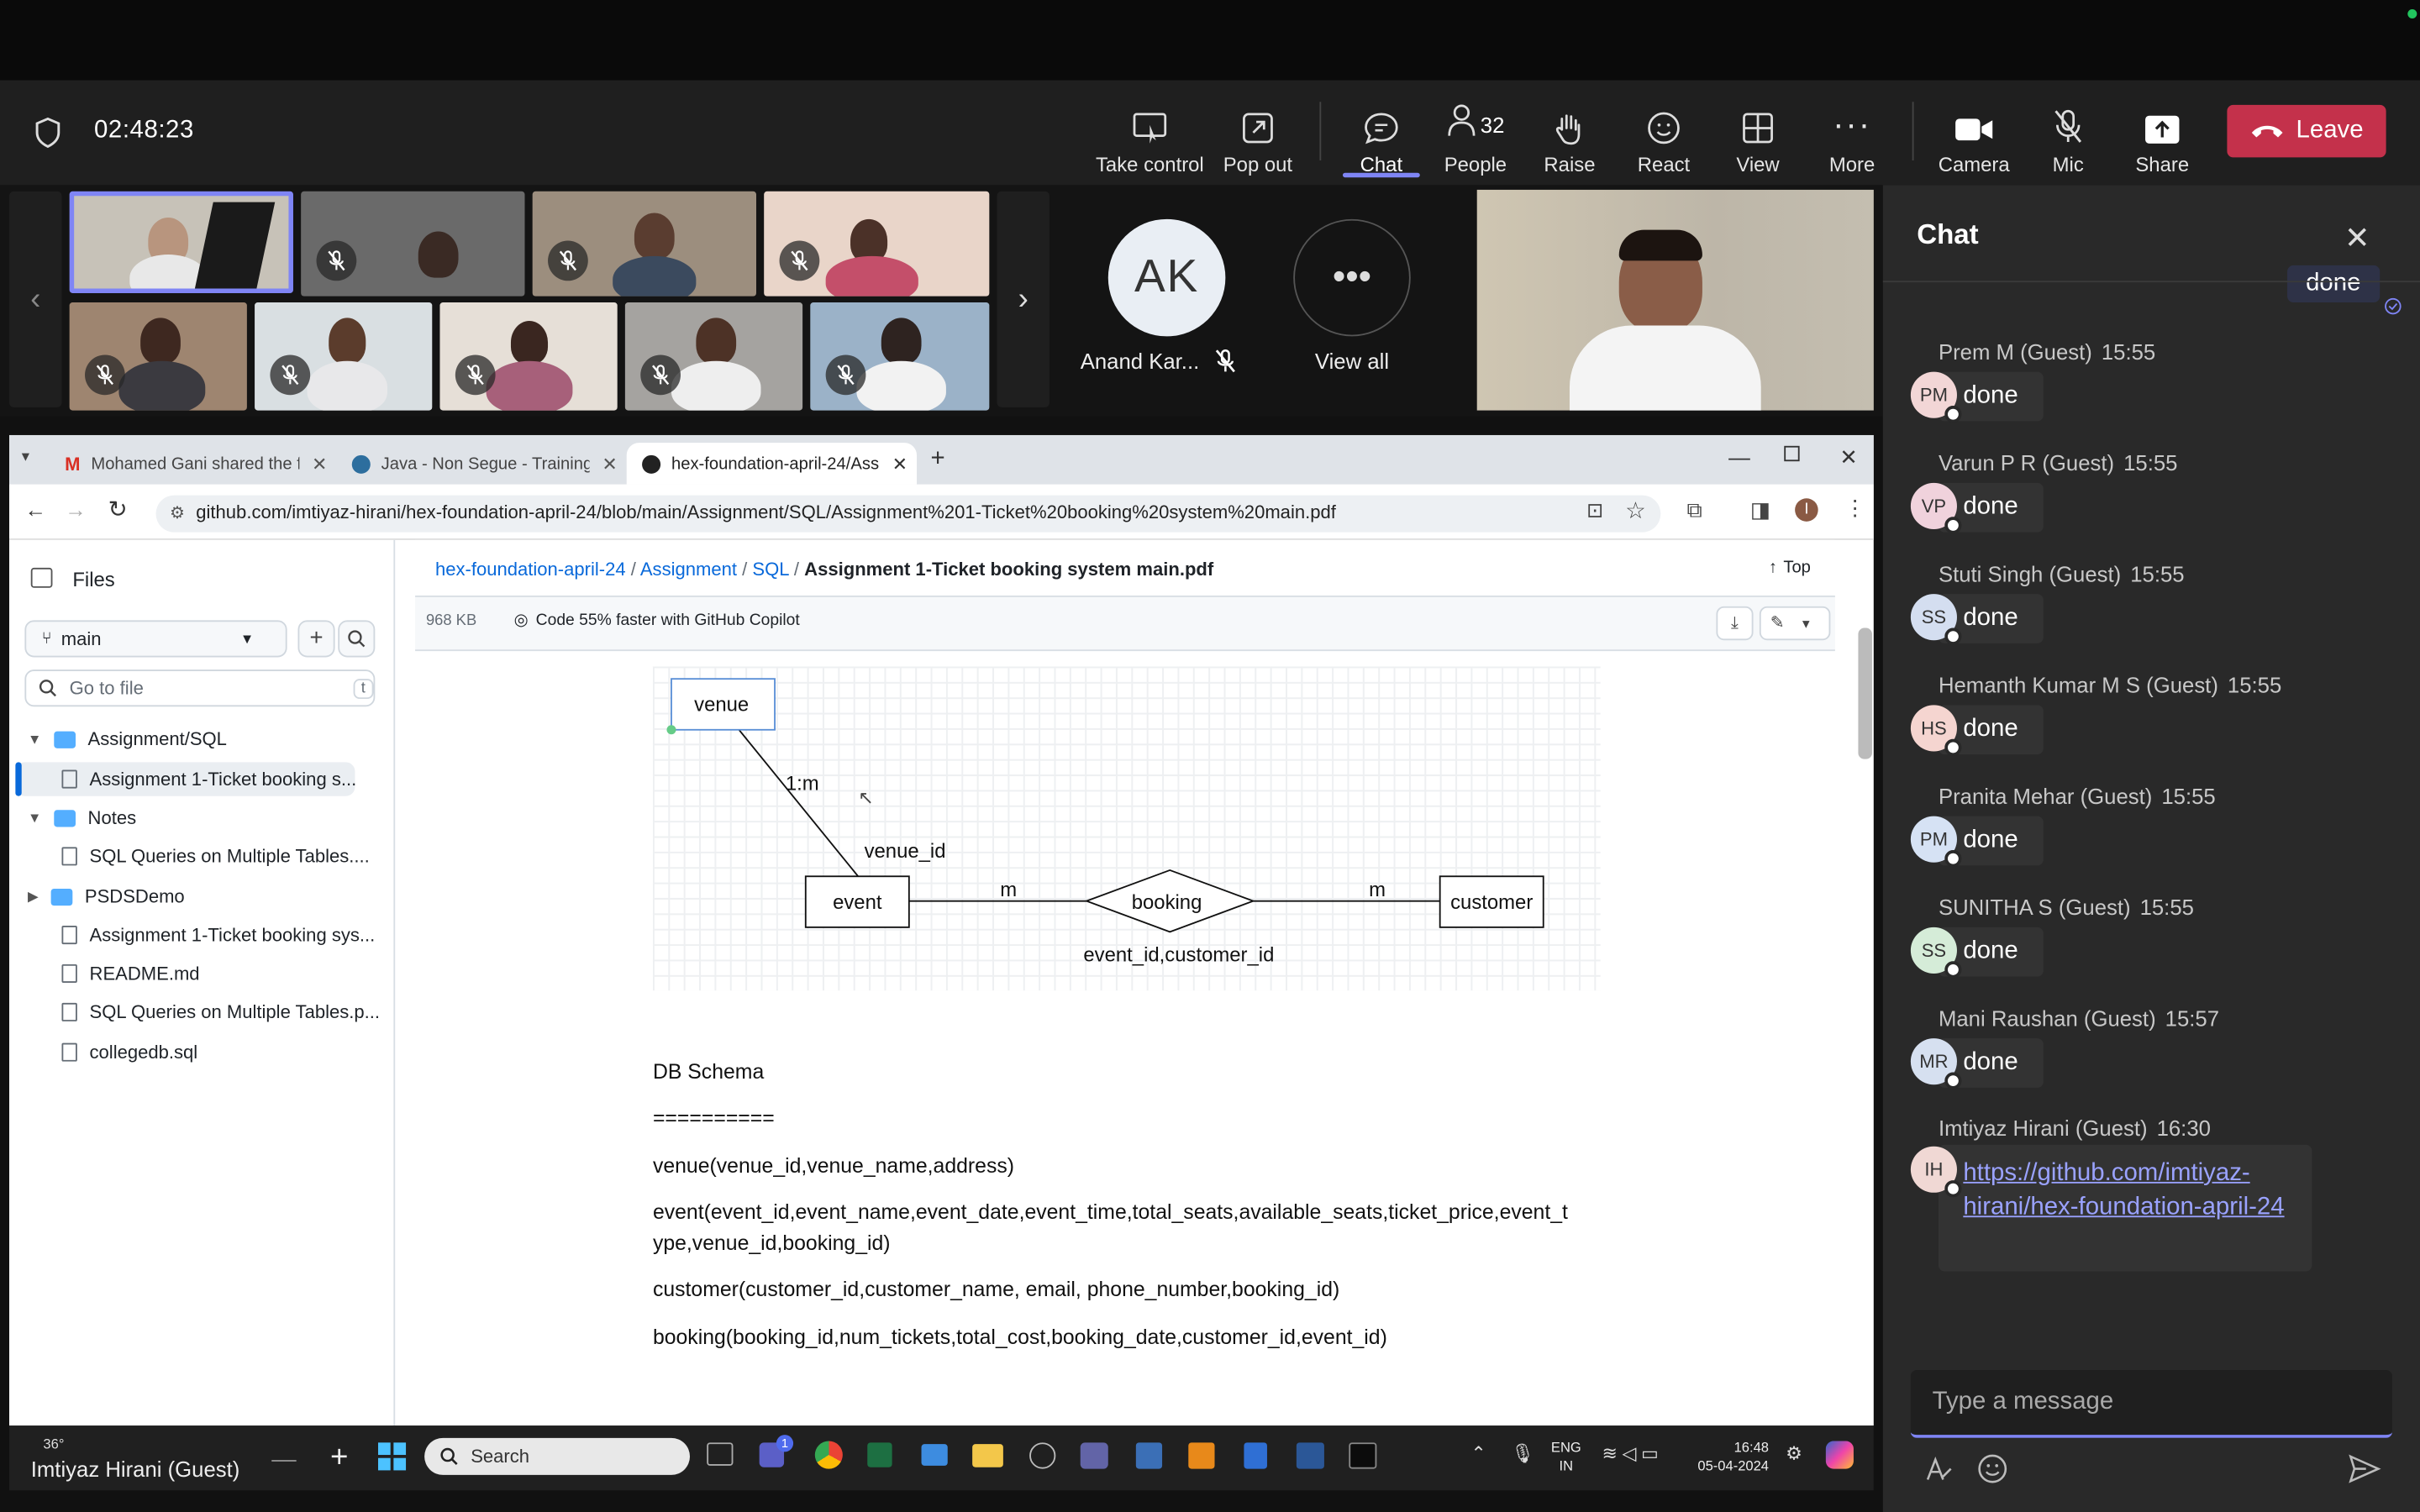 This screenshot has width=2420, height=1512. I want to click on mic-icon: 🎙, so click(1523, 1453).